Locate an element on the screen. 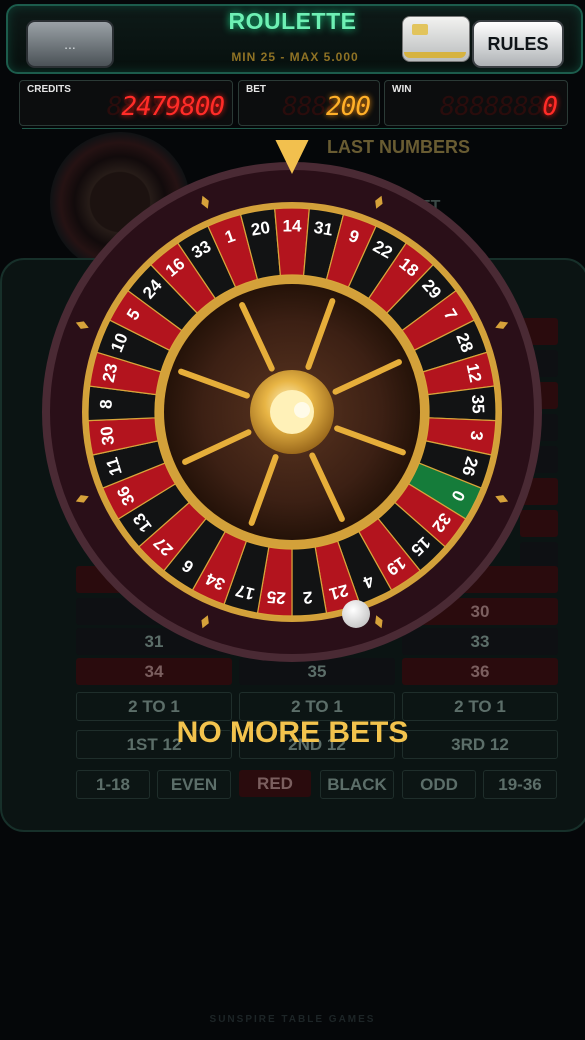 Image resolution: width=585 pixels, height=1040 pixels. wheel-number-label: 12 is located at coordinates (474, 373).